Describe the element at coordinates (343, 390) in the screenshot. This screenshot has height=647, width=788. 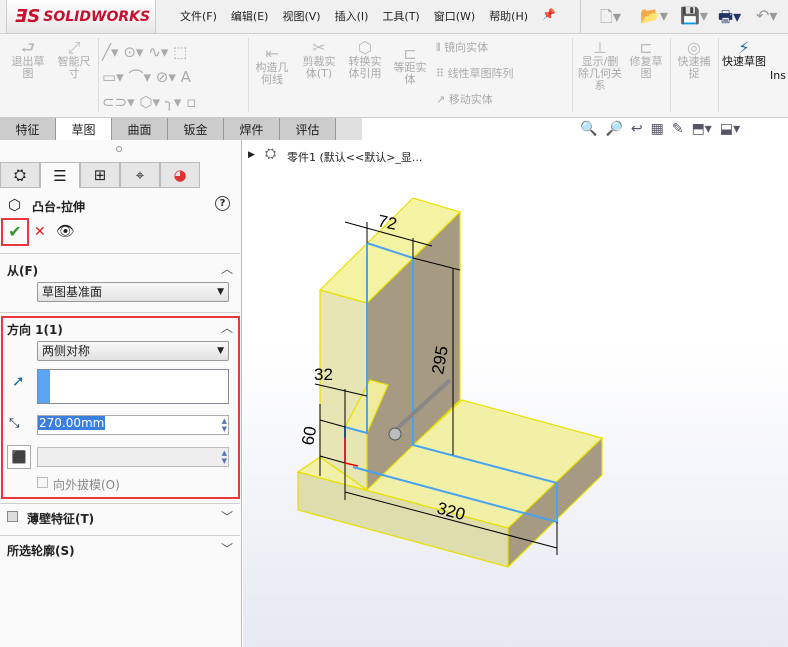
I see `tall-front-face` at that location.